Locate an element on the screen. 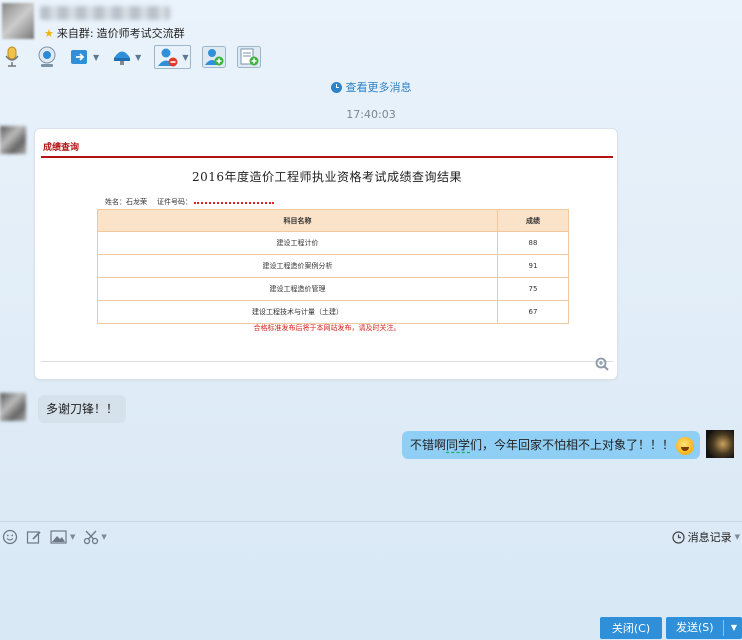 The width and height of the screenshot is (742, 640). score-note: 合格标准发布后将于本网站发布，请及时关注。 is located at coordinates (327, 328).